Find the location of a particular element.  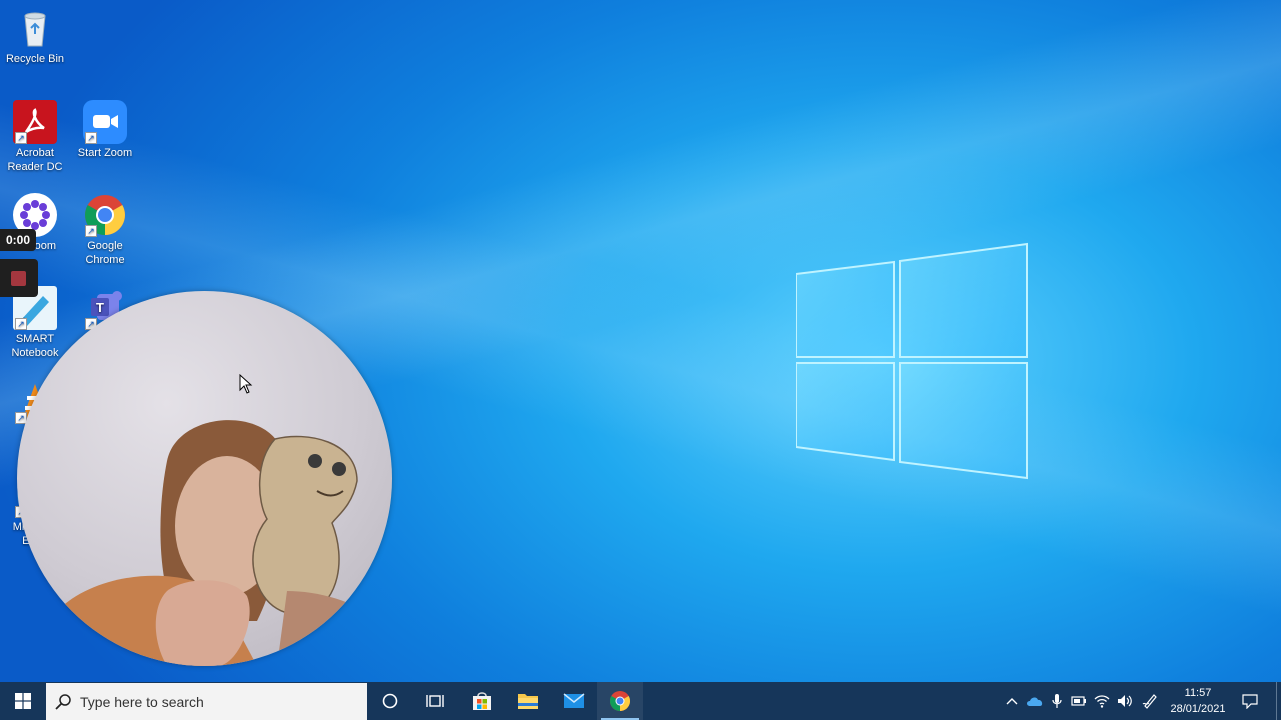

taskbar-file-explorer is located at coordinates (528, 701).